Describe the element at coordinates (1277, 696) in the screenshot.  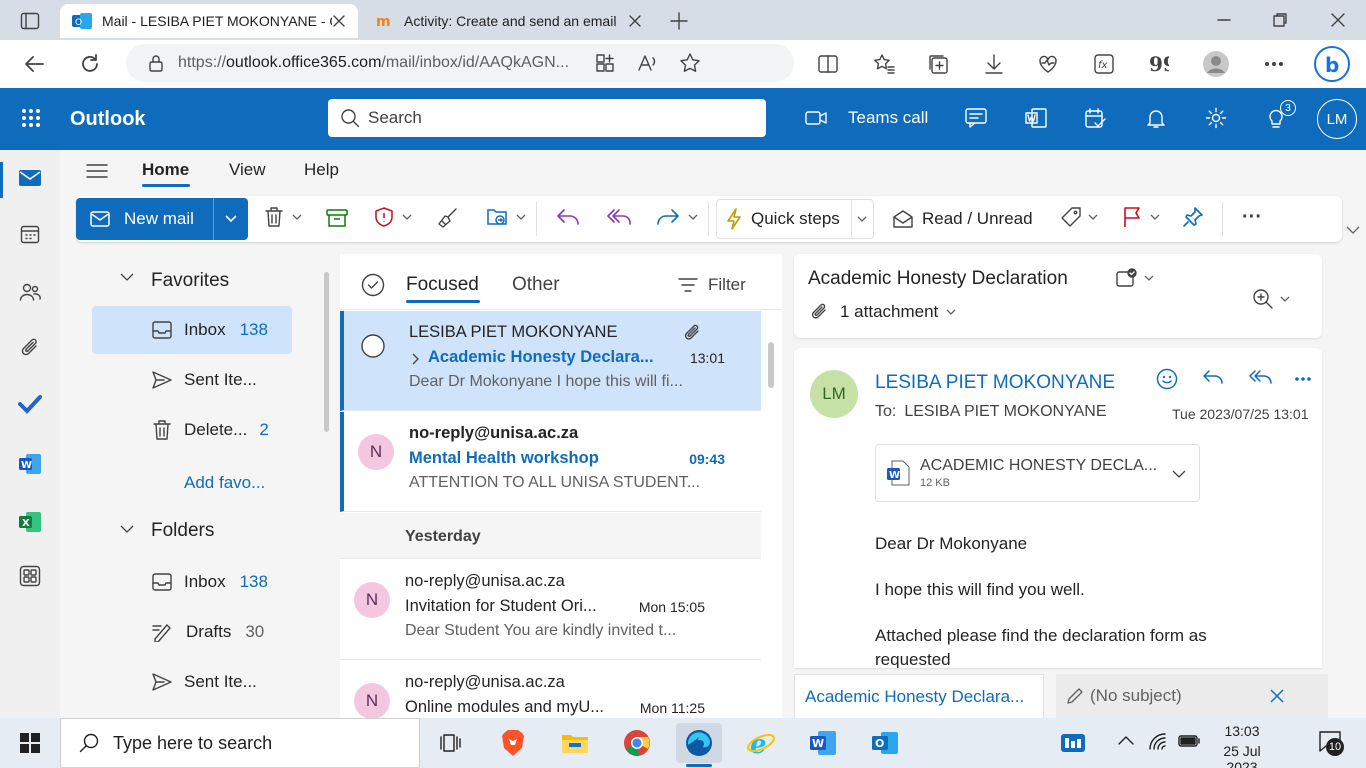
I see `close-draft-icon` at that location.